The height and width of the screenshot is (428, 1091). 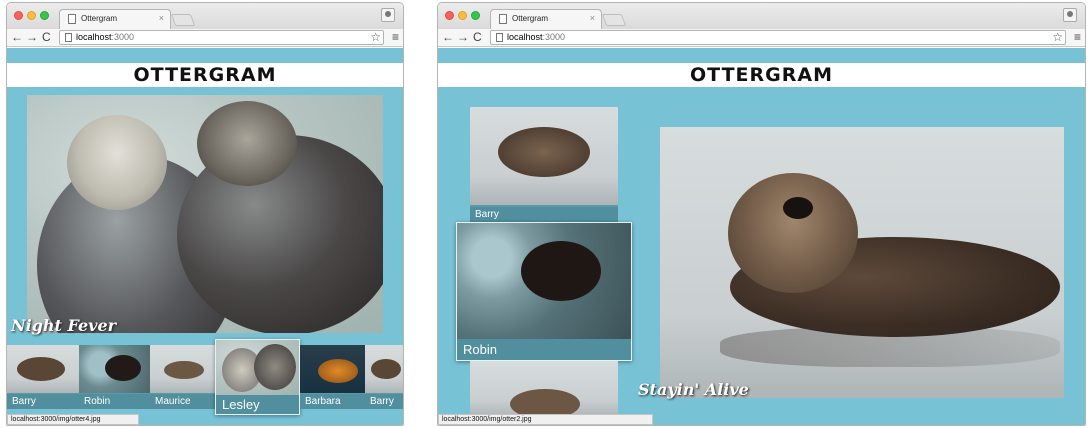 I want to click on thumbnail-barbara: Barbara, so click(x=332, y=377).